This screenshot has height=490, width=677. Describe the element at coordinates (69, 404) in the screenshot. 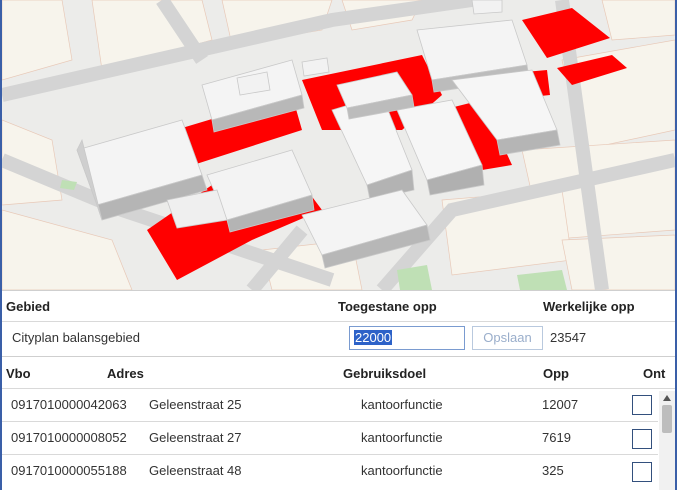

I see `vbo-id: 0917010000042063` at that location.